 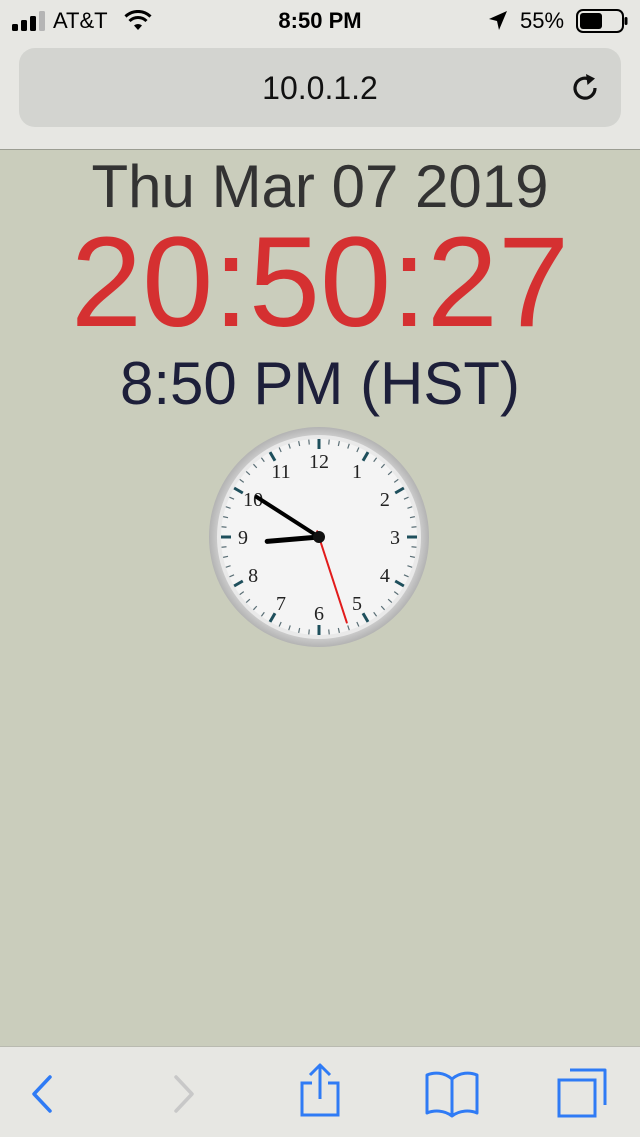 What do you see at coordinates (357, 604) in the screenshot?
I see `clock-numeral: 5` at bounding box center [357, 604].